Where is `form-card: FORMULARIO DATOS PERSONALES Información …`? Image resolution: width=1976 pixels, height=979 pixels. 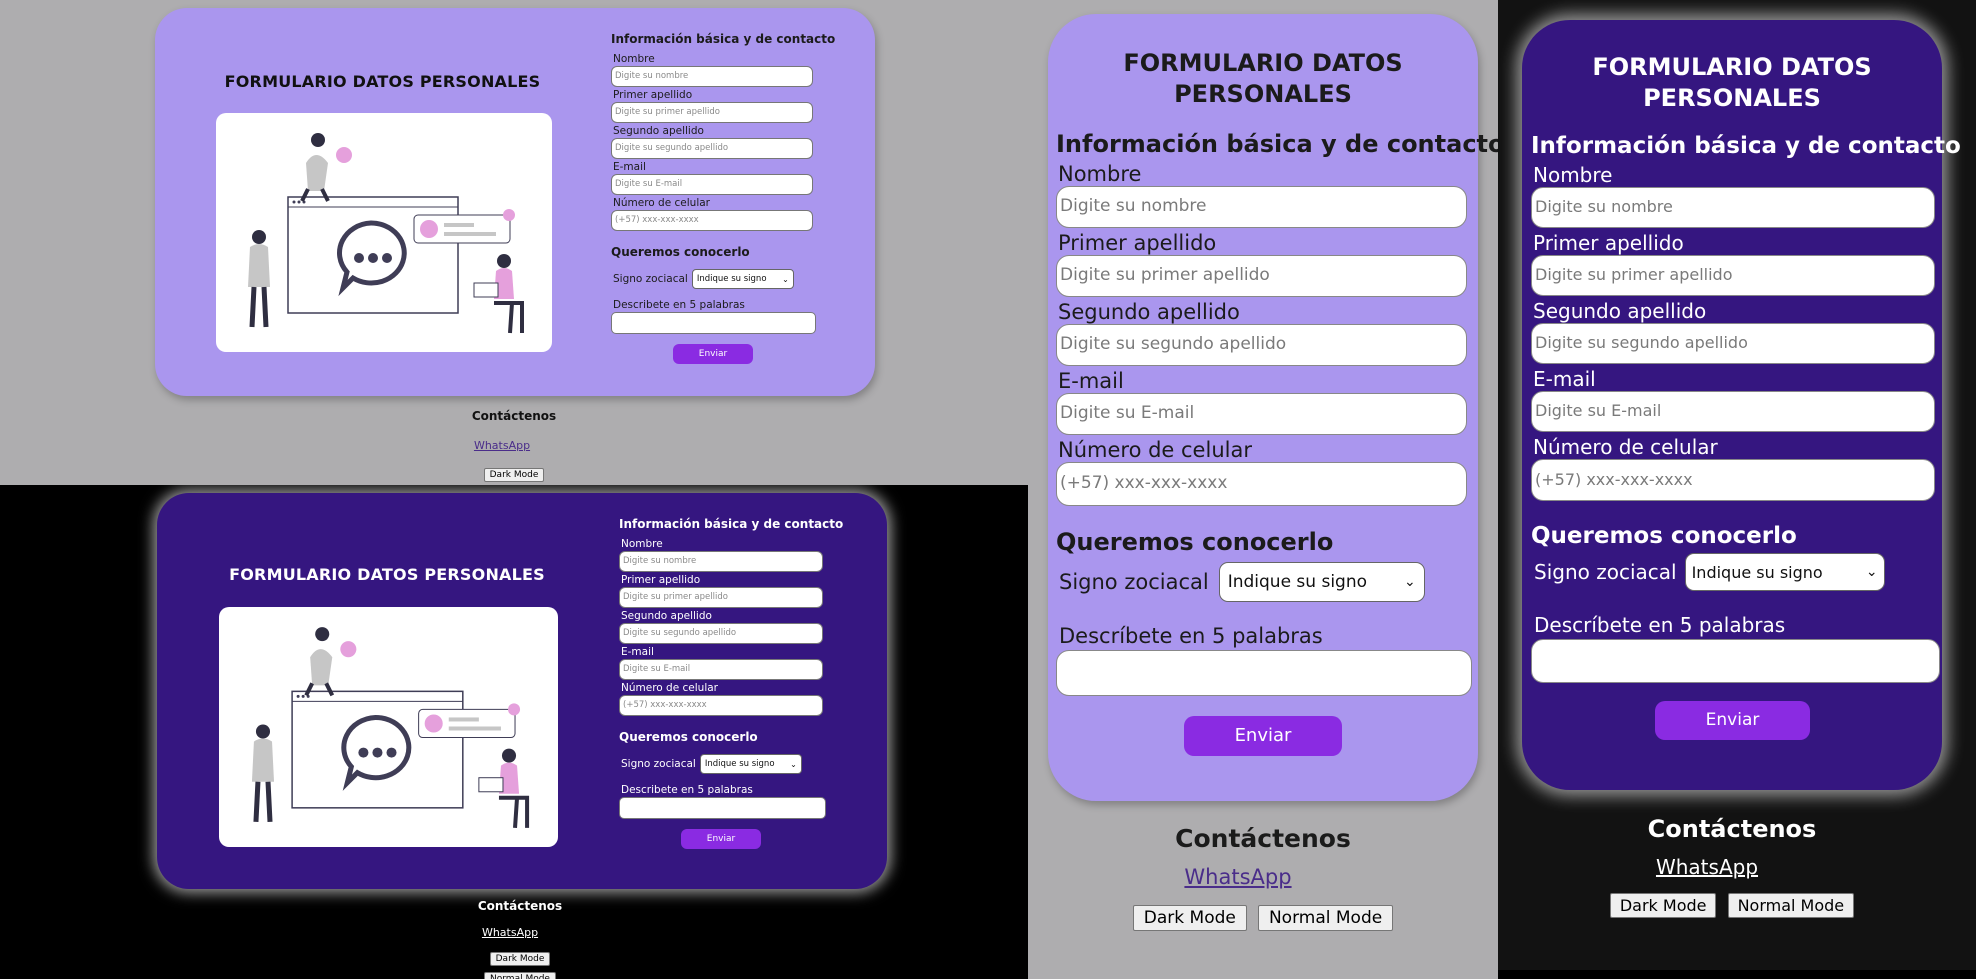 form-card: FORMULARIO DATOS PERSONALES Información … is located at coordinates (515, 202).